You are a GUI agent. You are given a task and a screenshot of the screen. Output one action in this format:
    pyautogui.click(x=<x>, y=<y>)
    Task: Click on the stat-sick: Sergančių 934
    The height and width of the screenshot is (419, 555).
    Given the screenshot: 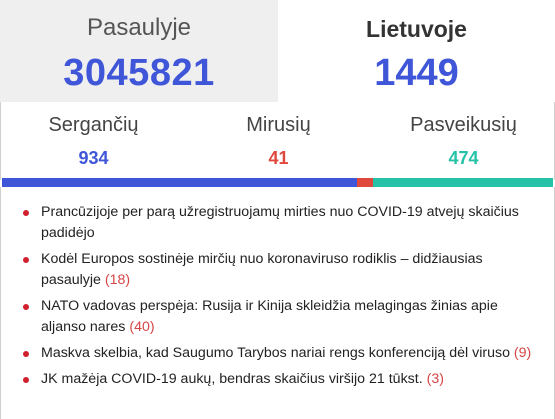 What is the action you would take?
    pyautogui.click(x=93, y=141)
    